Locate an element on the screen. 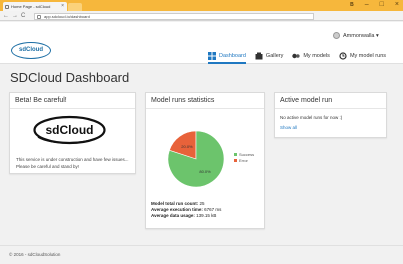 The height and width of the screenshot is (264, 403). star-icon is located at coordinates (356, 16).